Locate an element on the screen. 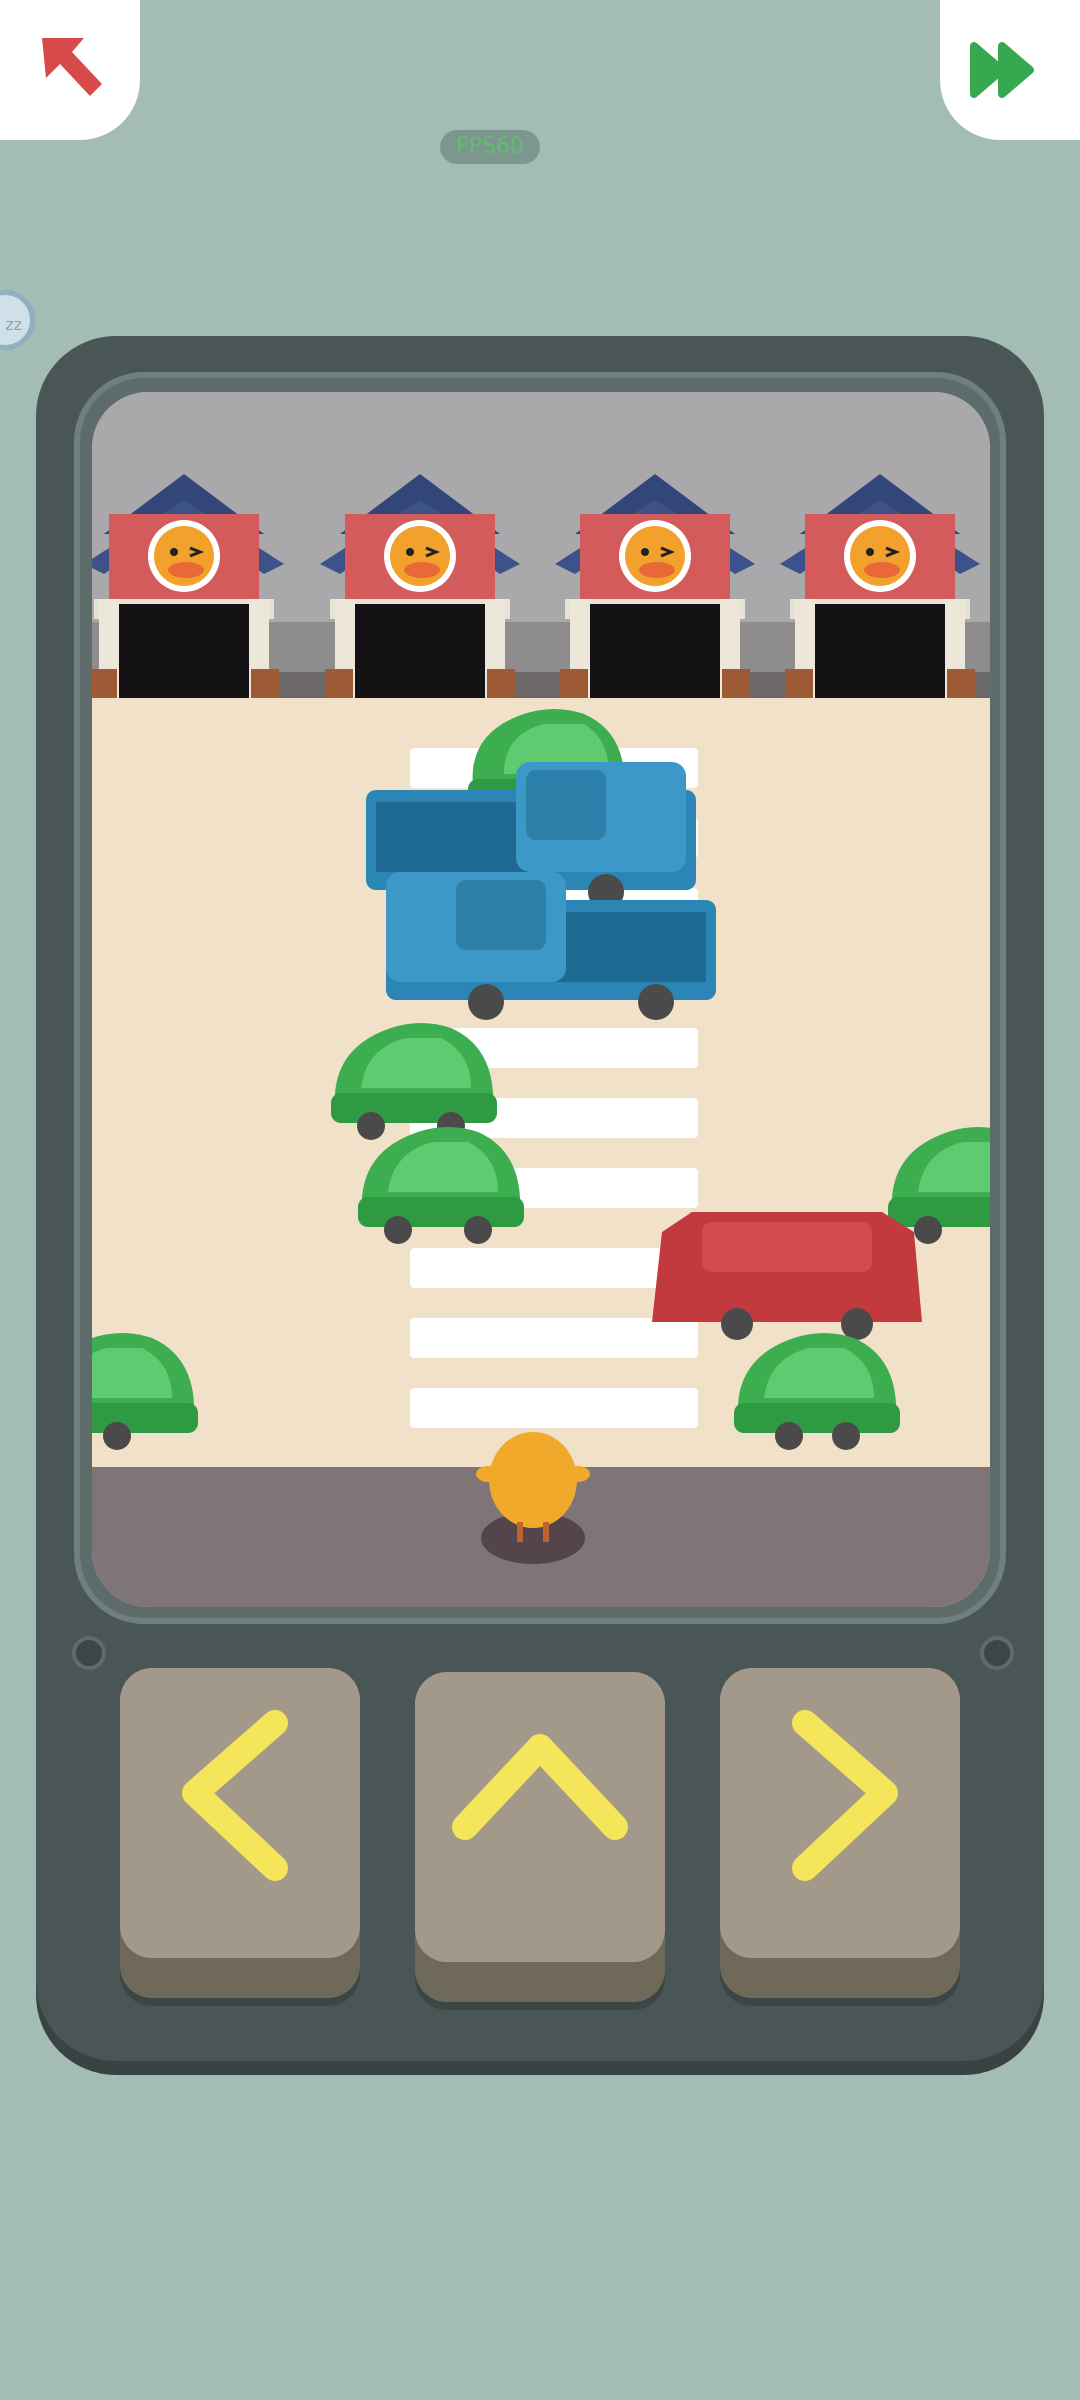 The height and width of the screenshot is (2400, 1080). arrow-up-left-icon is located at coordinates (72, 67).